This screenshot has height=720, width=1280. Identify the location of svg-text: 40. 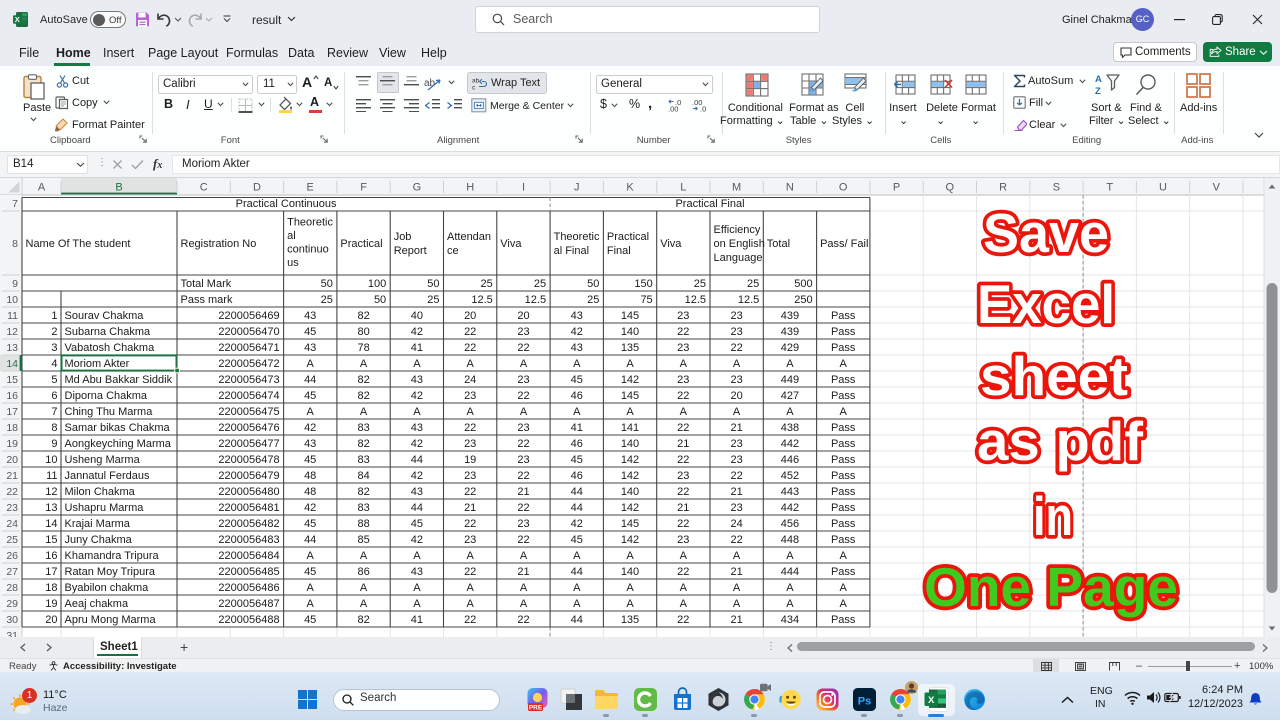
(417, 316).